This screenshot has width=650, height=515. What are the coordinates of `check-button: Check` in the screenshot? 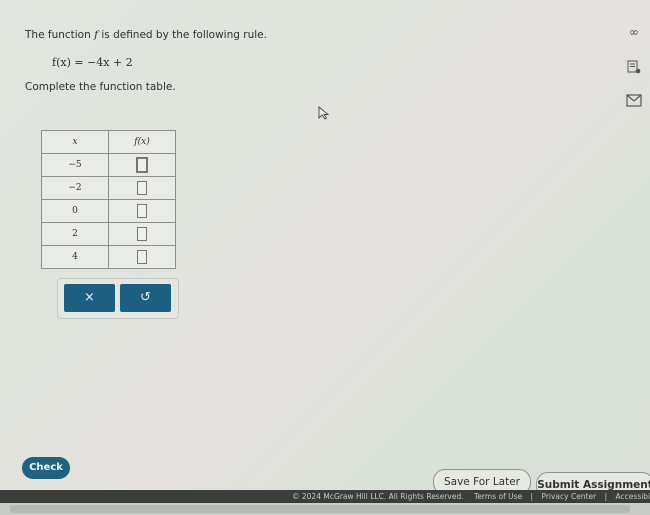 It's located at (46, 468).